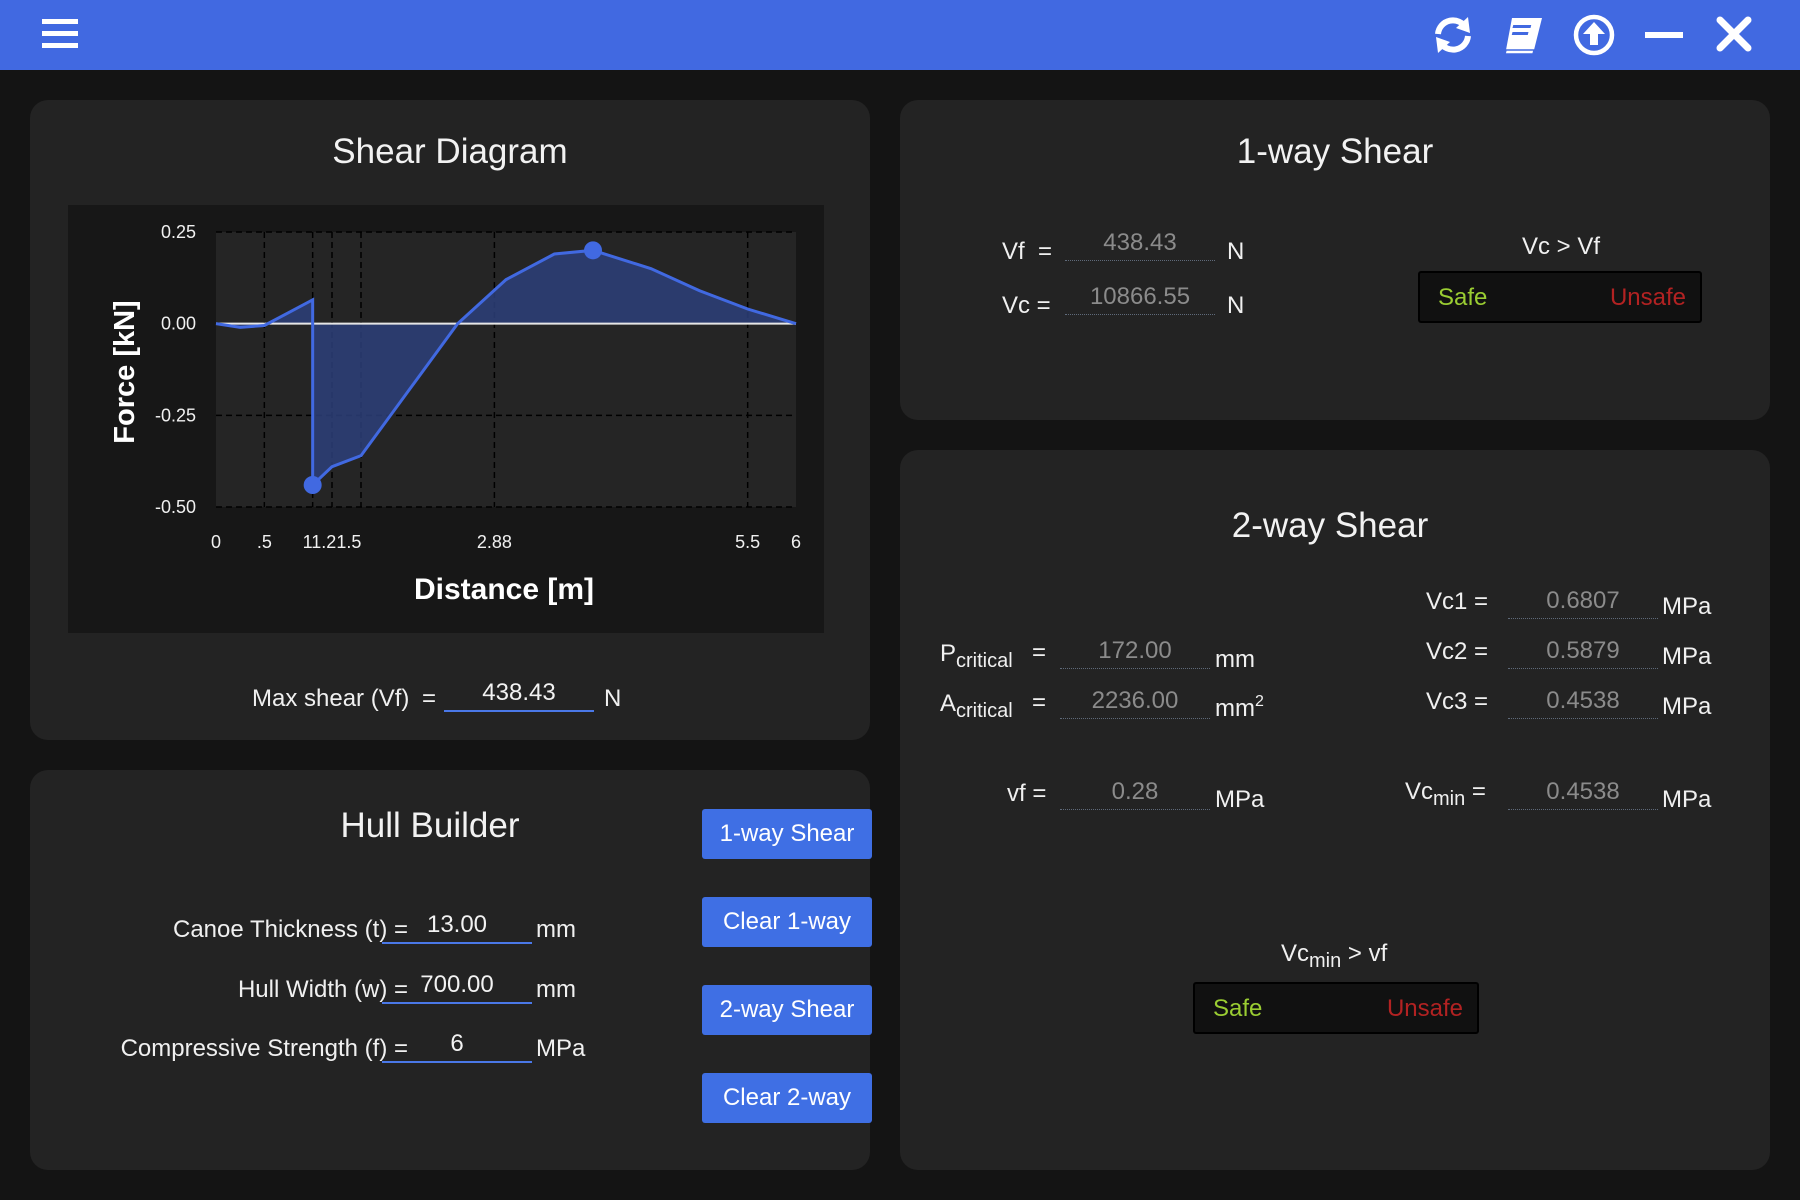 This screenshot has width=1800, height=1200. What do you see at coordinates (62, 34) in the screenshot?
I see `hamburger-icon` at bounding box center [62, 34].